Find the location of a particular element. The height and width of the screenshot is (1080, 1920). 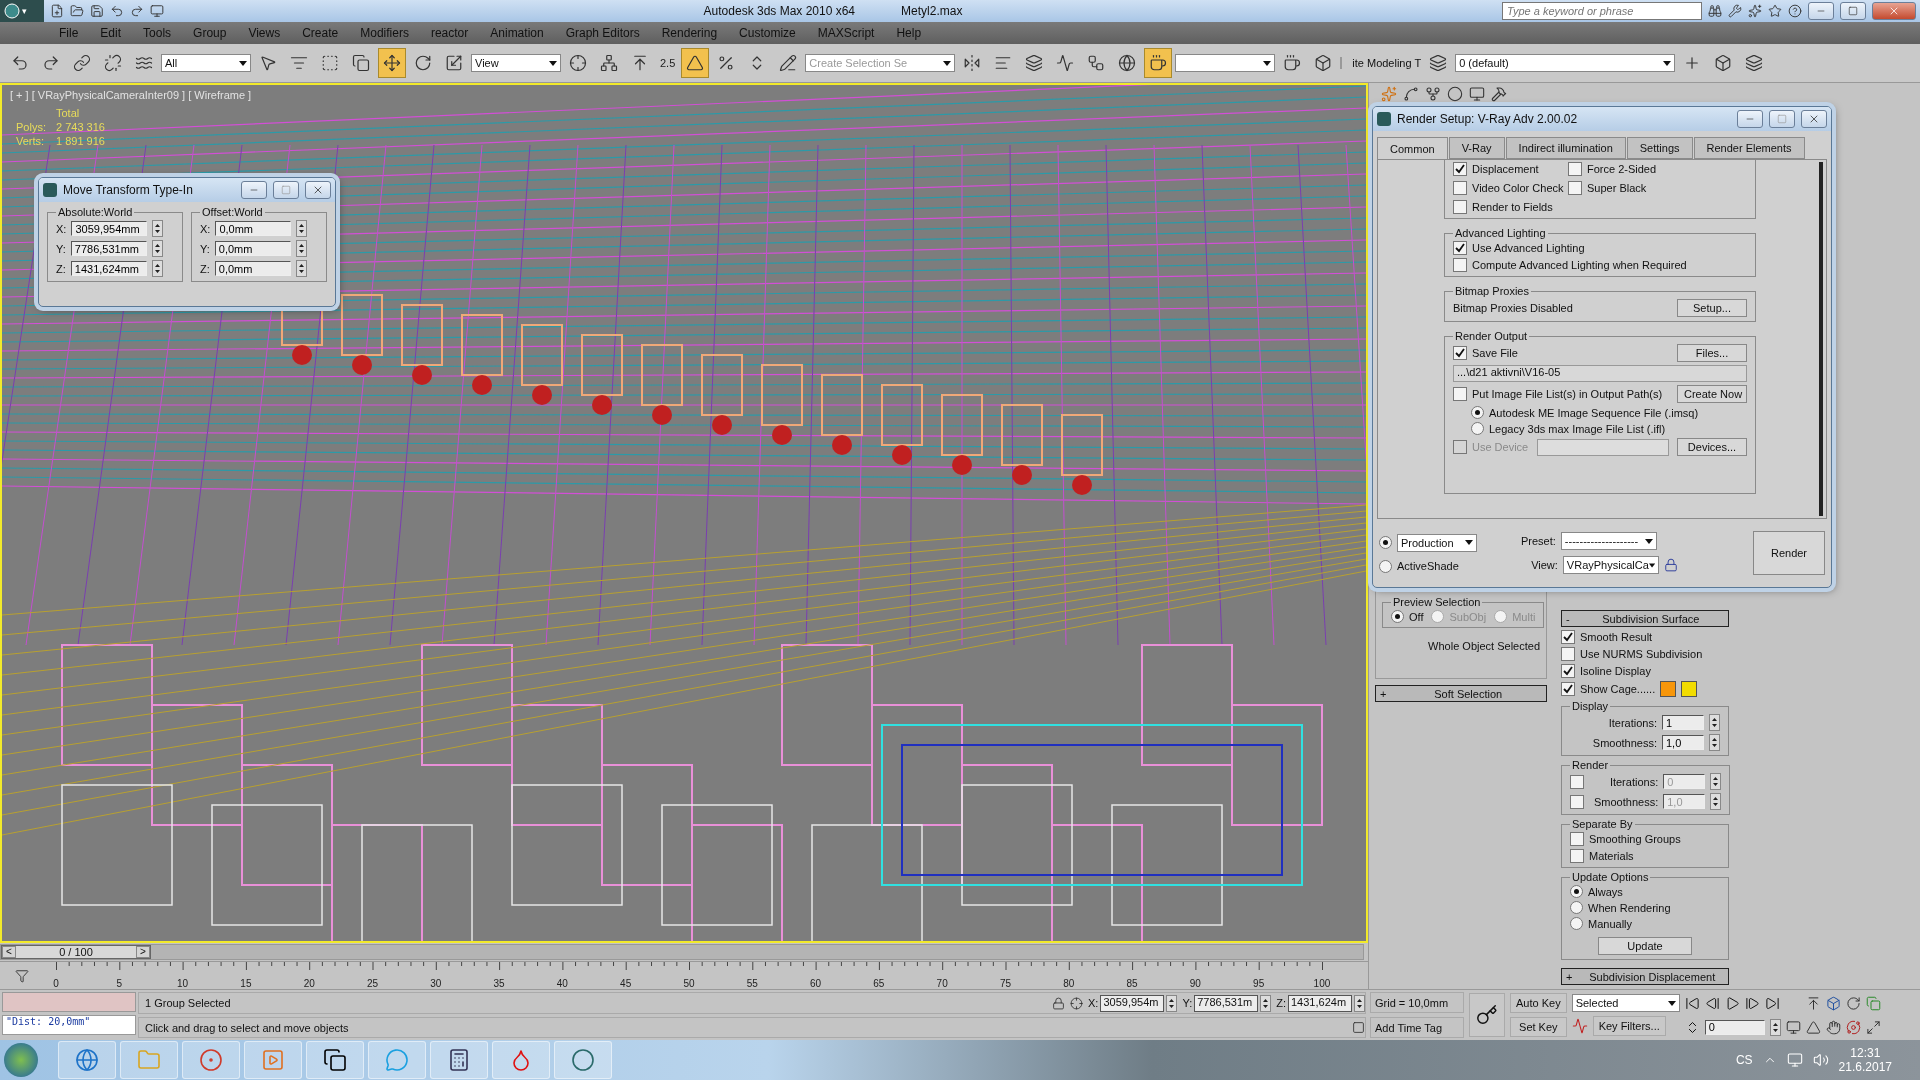

binoculars-icon is located at coordinates (1715, 11).